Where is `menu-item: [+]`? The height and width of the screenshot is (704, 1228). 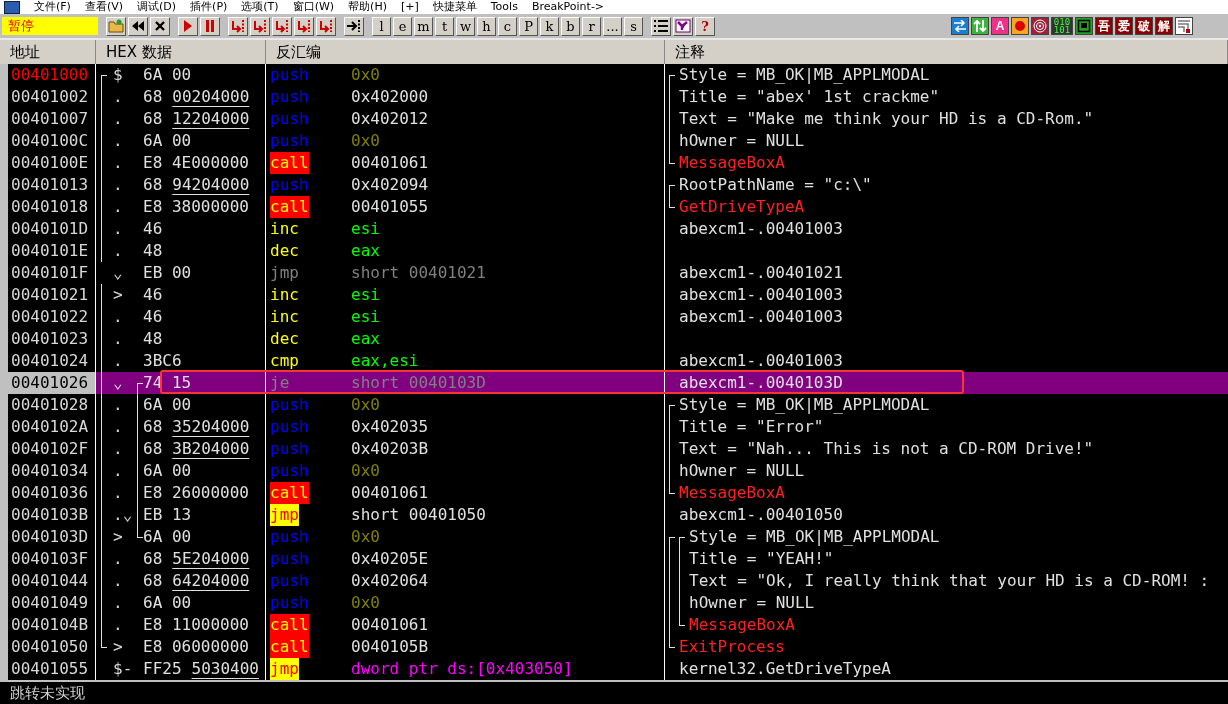 menu-item: [+] is located at coordinates (409, 7).